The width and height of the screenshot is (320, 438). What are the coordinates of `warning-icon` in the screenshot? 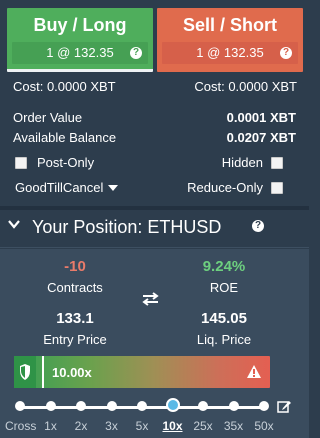 It's located at (254, 371).